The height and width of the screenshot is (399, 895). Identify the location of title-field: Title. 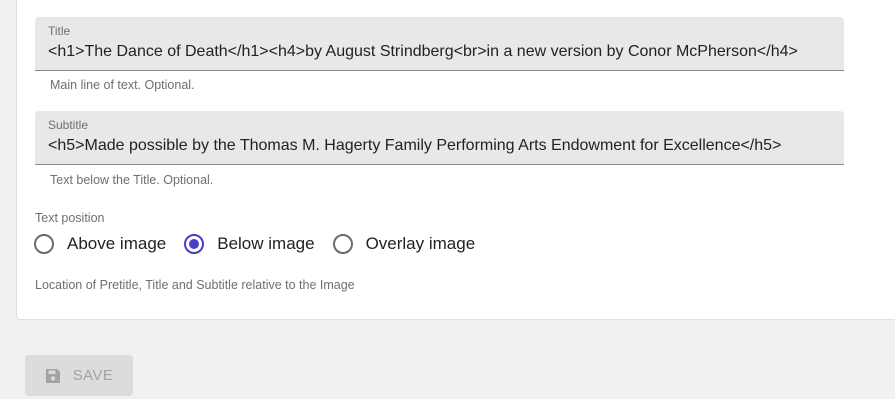
(439, 44).